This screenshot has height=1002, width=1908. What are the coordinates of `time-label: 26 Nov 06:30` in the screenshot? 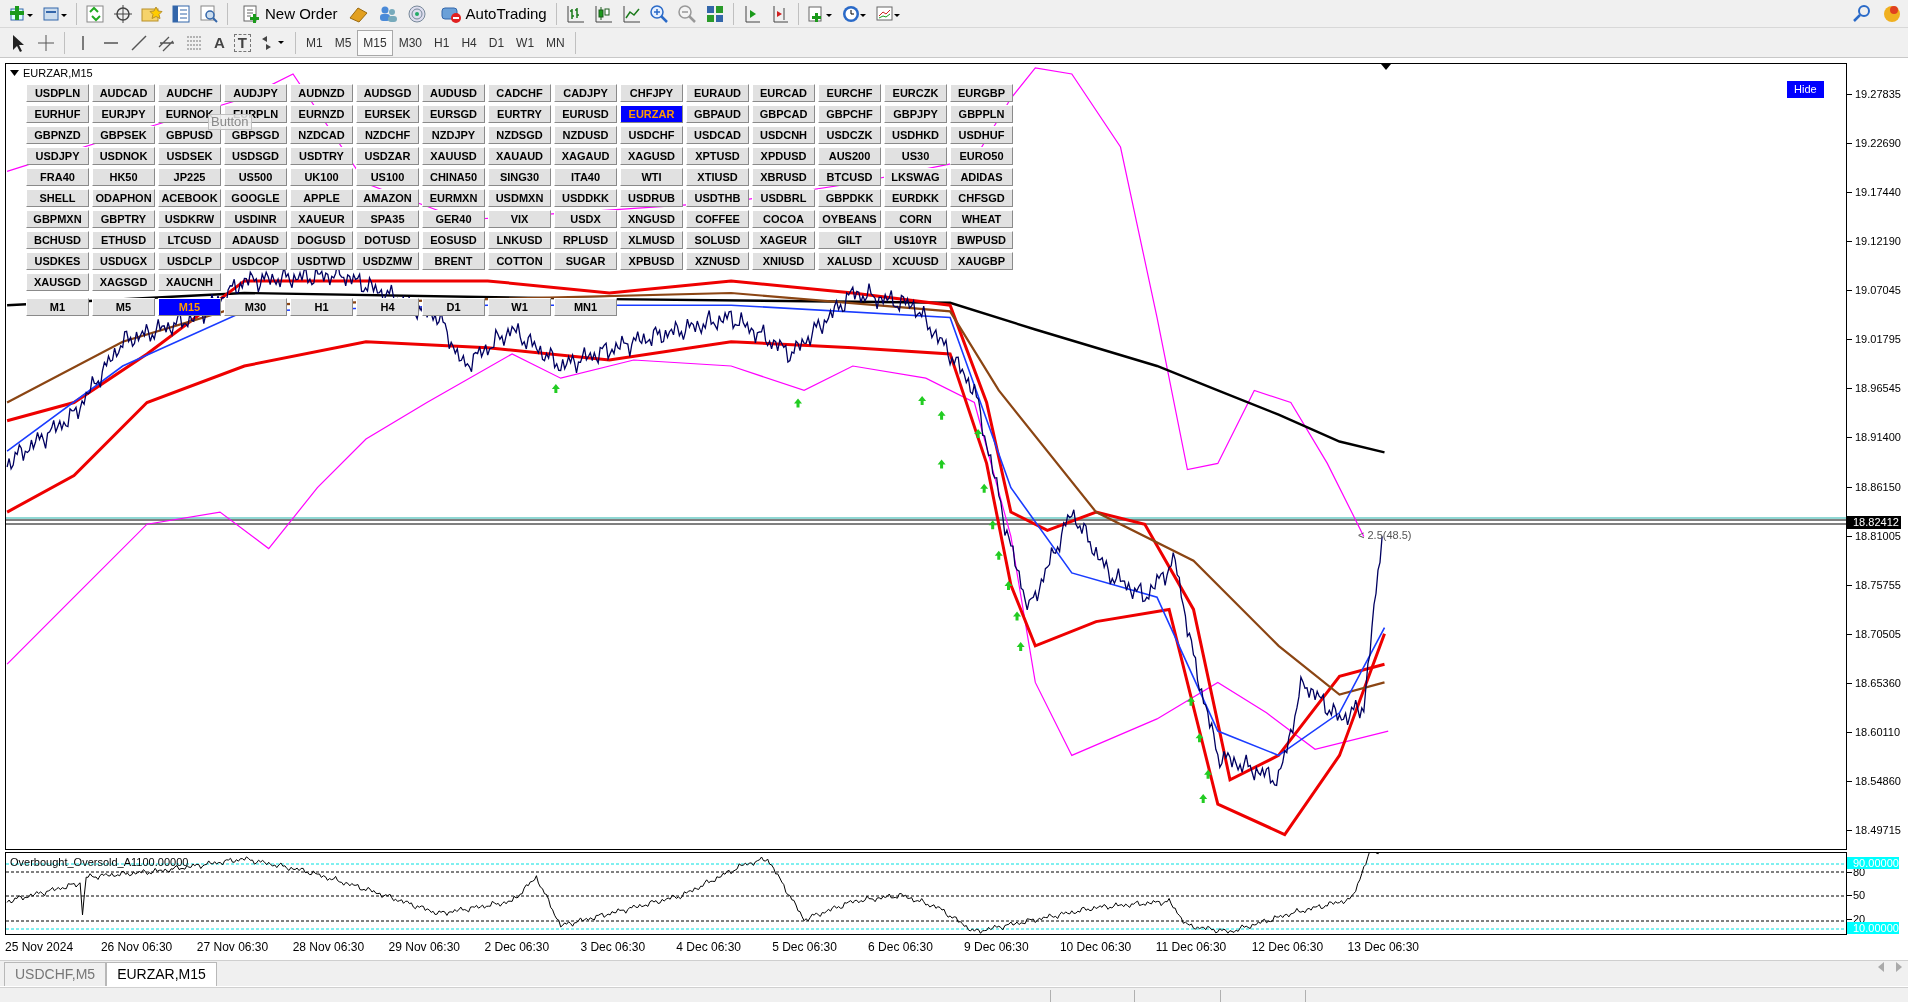 It's located at (136, 947).